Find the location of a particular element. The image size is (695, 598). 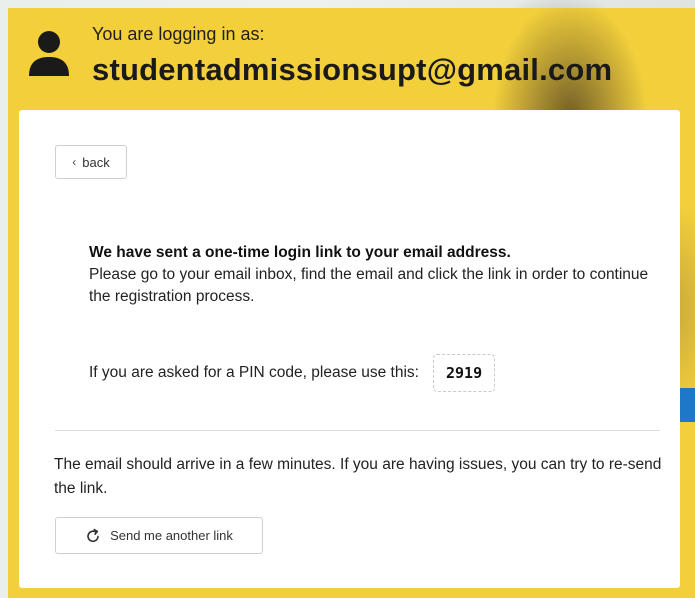

account-email: studentadmissionsupt@gmail.com is located at coordinates (352, 69).